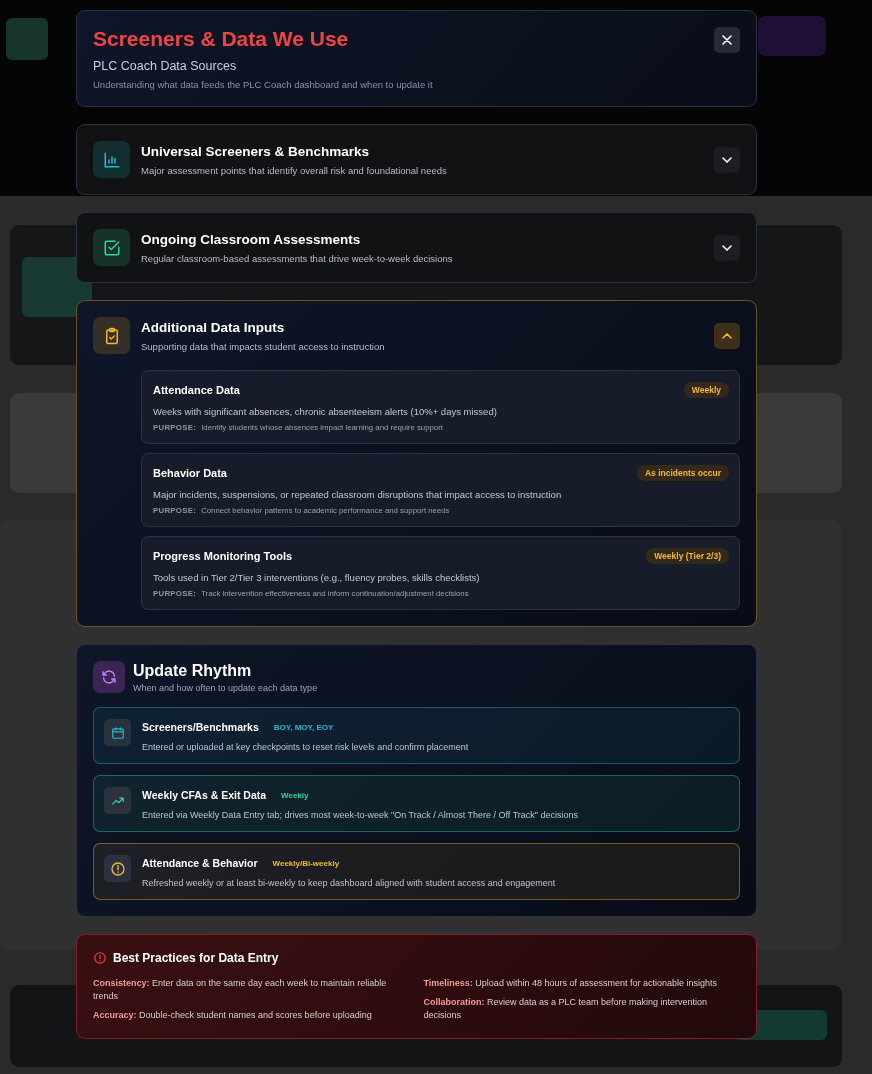 The height and width of the screenshot is (1074, 872). I want to click on frequency-badge: As incidents occur, so click(682, 473).